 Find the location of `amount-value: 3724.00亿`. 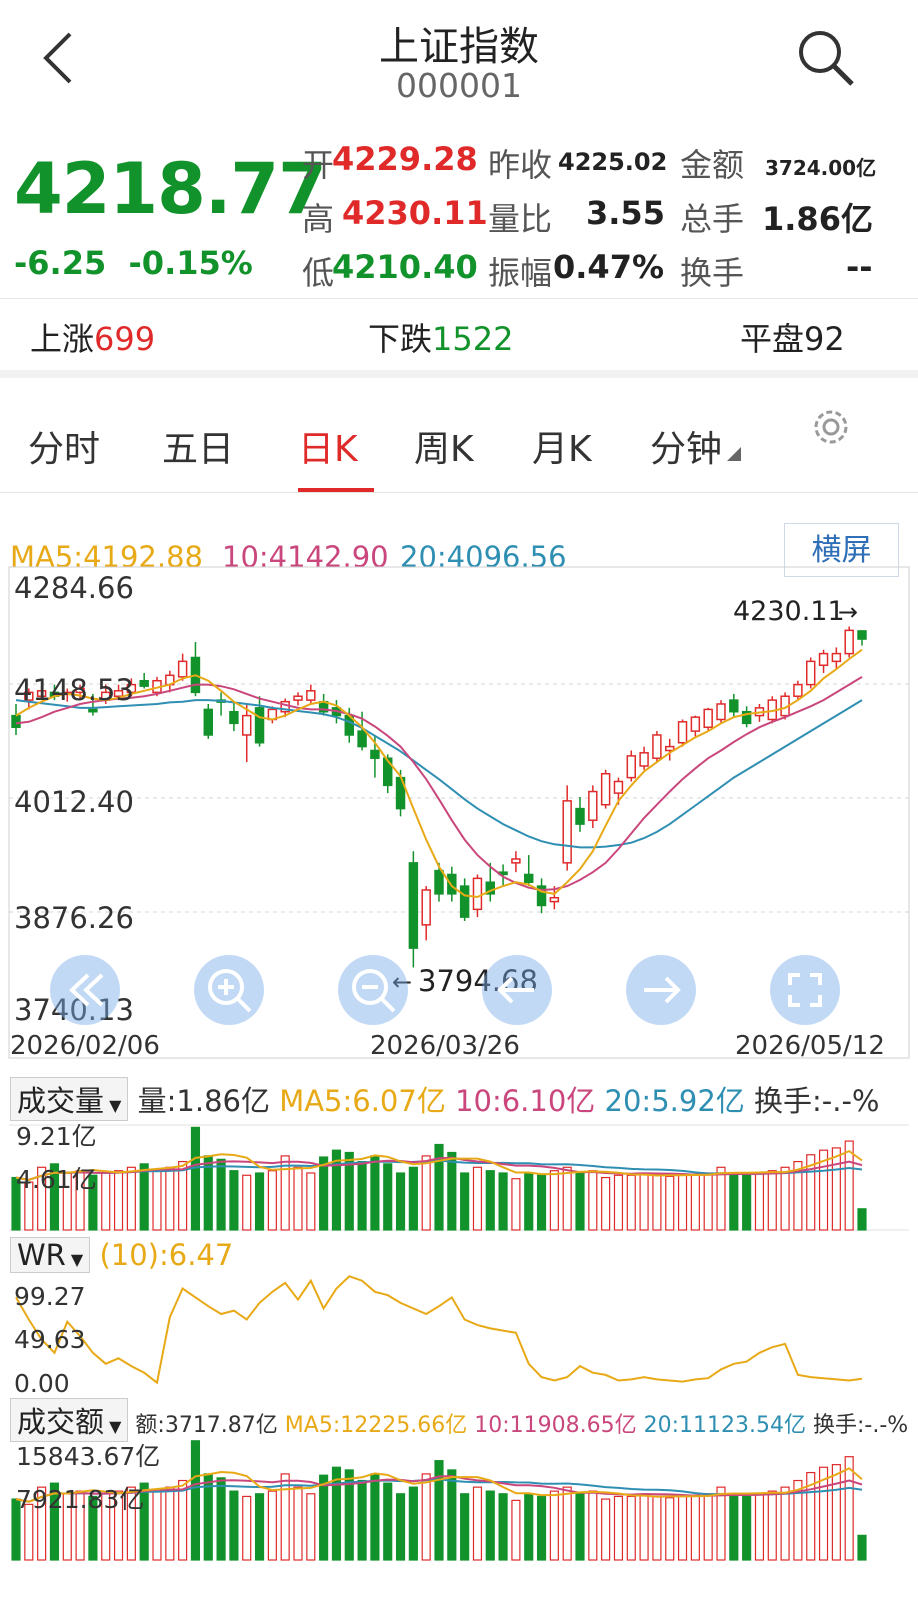

amount-value: 3724.00亿 is located at coordinates (821, 168).